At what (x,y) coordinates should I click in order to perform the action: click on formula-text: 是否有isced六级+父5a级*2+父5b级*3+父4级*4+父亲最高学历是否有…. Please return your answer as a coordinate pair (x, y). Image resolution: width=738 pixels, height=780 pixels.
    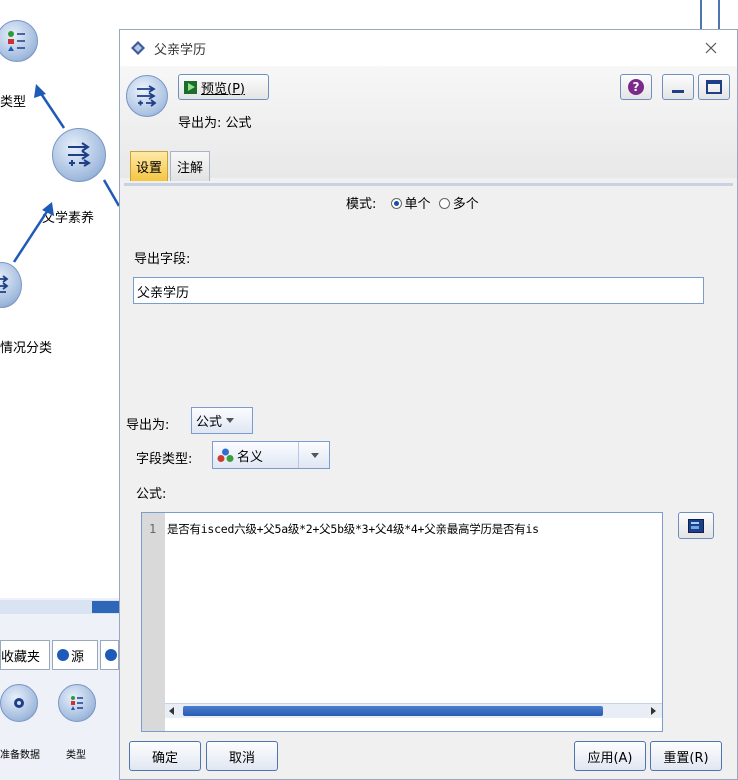
    Looking at the image, I should click on (414, 529).